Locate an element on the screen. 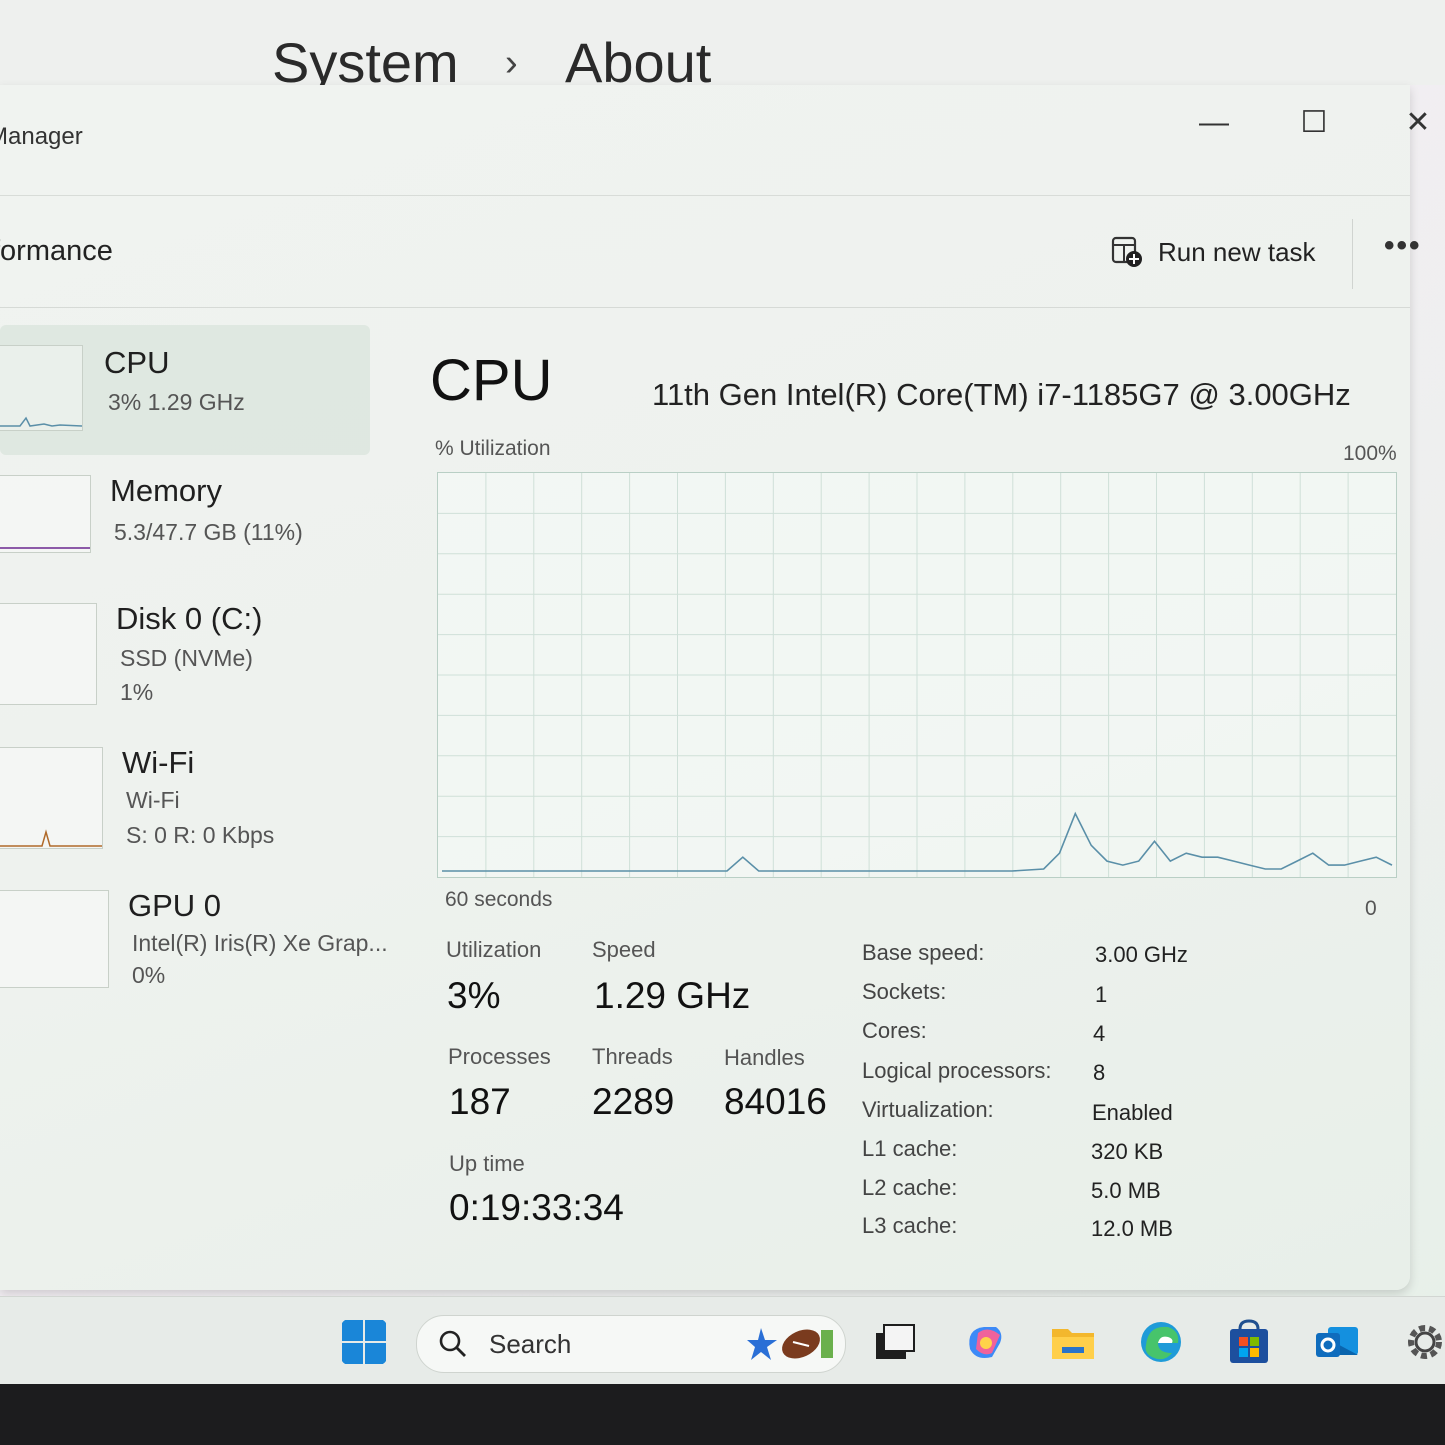 This screenshot has height=1445, width=1445. spec-label-base-speed: Base speed: is located at coordinates (923, 952).